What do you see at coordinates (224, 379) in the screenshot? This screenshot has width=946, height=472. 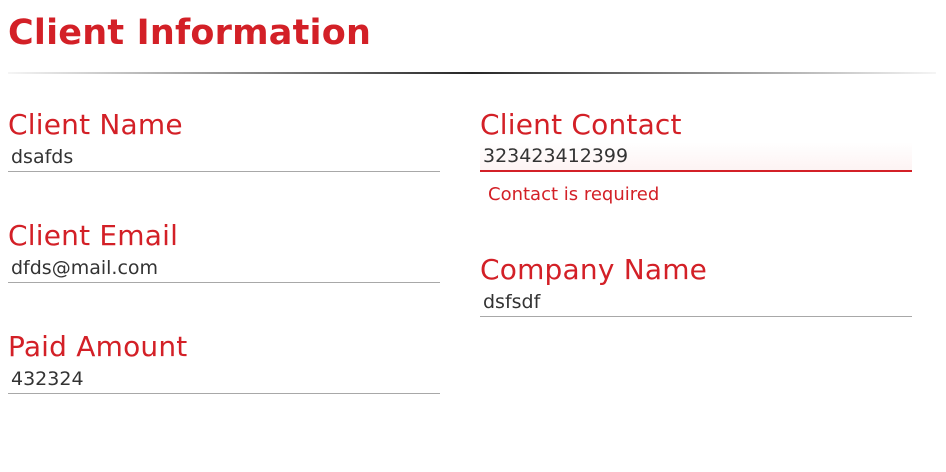 I see `paid-amount-input` at bounding box center [224, 379].